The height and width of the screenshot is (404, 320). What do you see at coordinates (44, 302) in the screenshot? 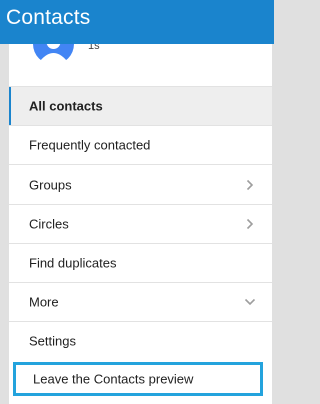
I see `nav-label: More` at bounding box center [44, 302].